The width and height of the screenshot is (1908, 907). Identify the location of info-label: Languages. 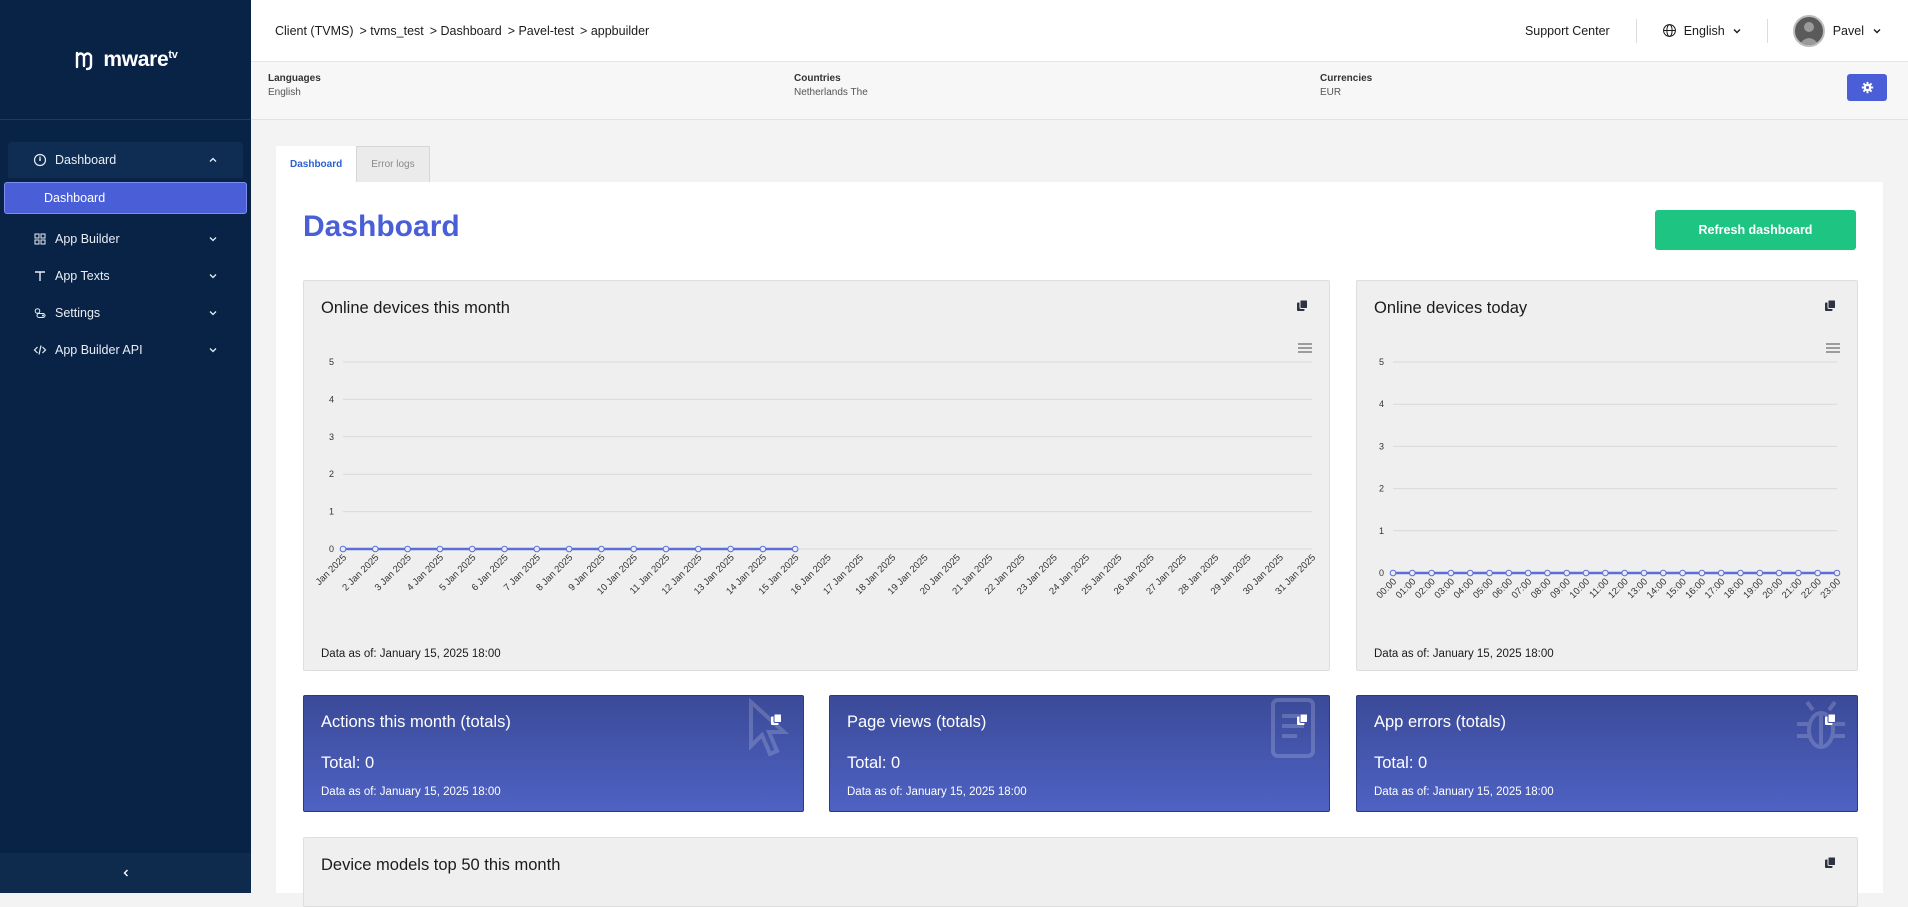
(294, 78).